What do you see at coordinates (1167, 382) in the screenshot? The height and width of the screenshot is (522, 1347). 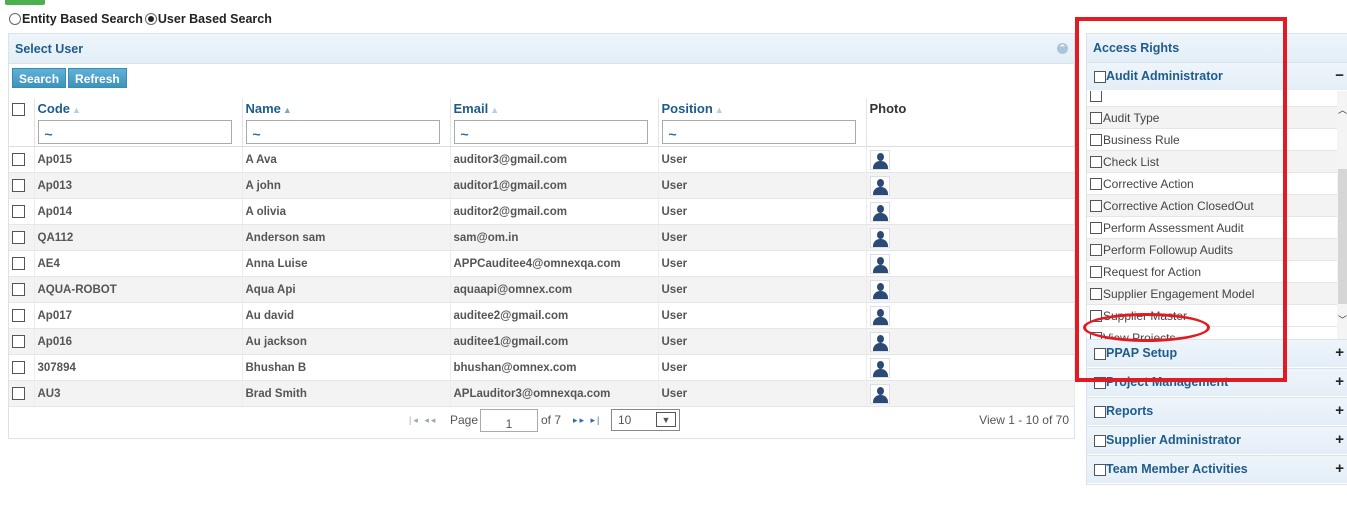 I see `group-label: Project Management` at bounding box center [1167, 382].